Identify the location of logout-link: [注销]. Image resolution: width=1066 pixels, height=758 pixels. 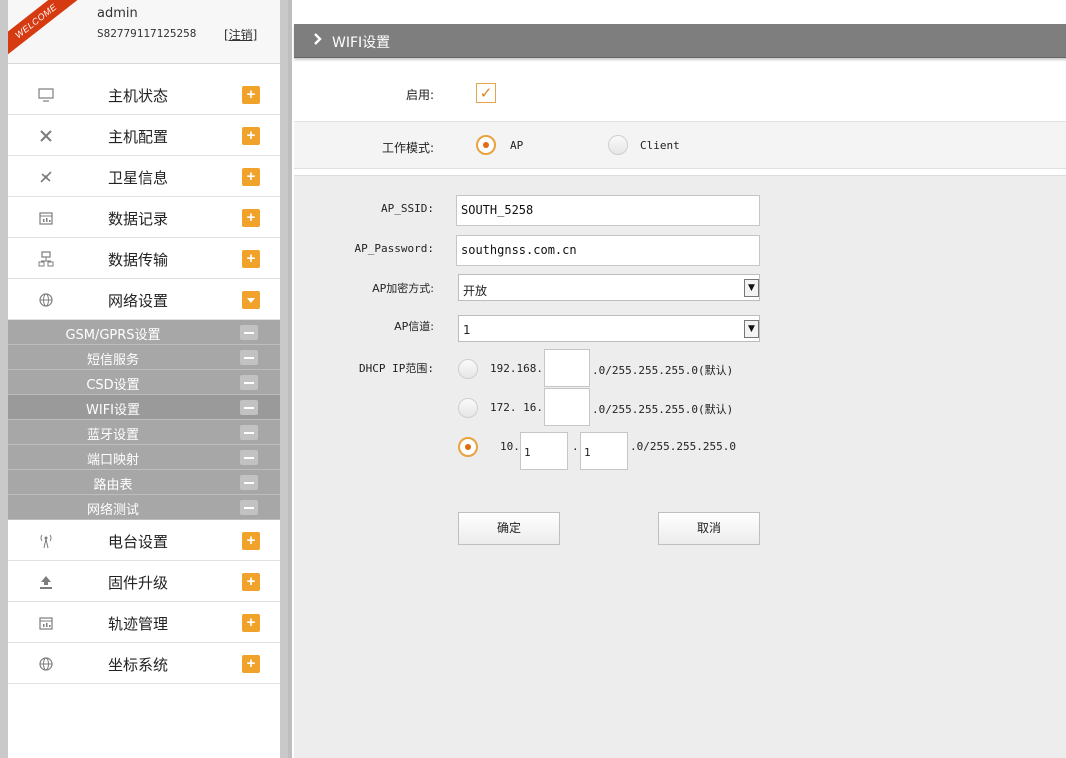
(240, 34).